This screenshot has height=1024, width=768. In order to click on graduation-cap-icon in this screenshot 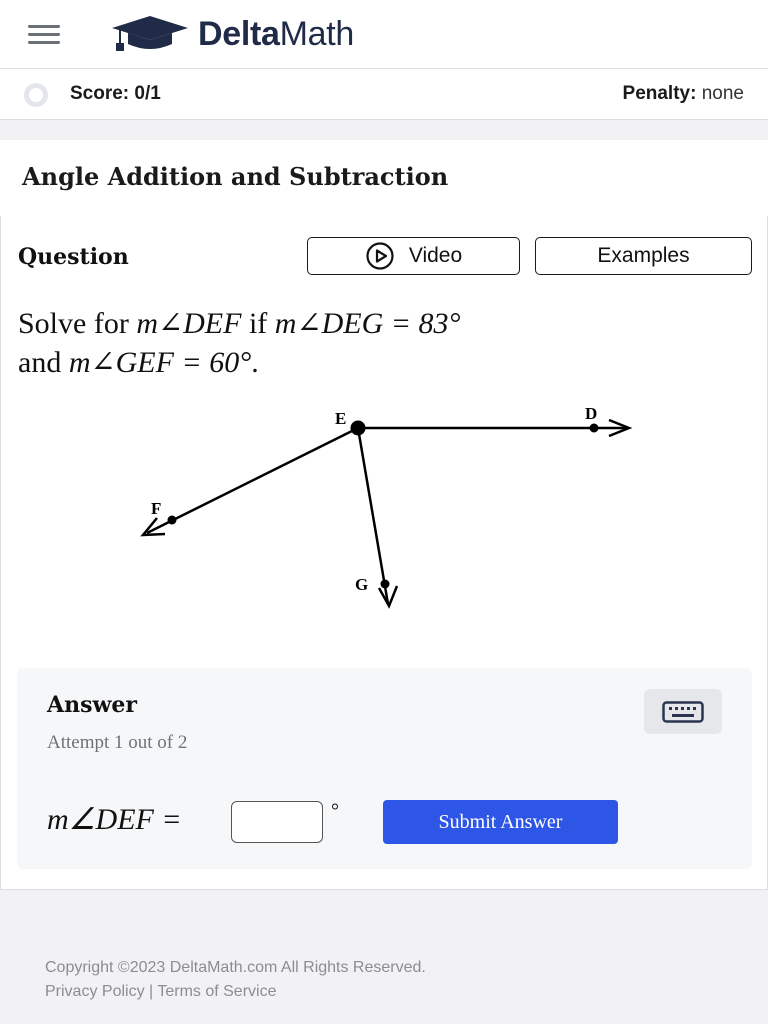, I will do `click(150, 33)`.